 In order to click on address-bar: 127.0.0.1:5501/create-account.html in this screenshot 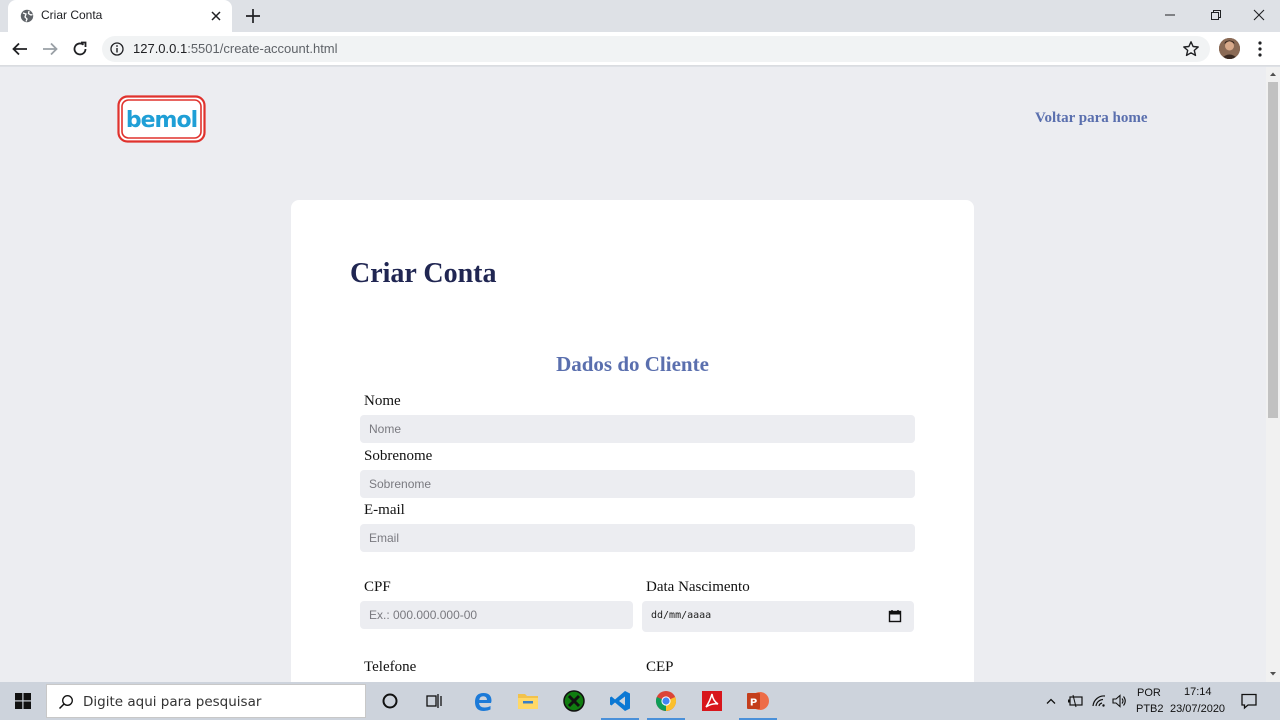, I will do `click(656, 49)`.